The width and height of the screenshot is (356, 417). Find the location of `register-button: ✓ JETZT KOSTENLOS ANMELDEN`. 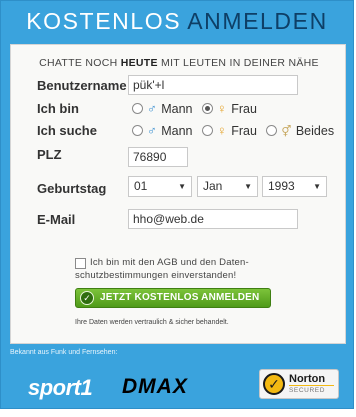

register-button: ✓ JETZT KOSTENLOS ANMELDEN is located at coordinates (173, 298).